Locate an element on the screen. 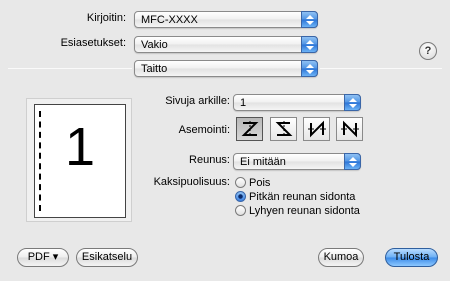  border-value: Ei mitään is located at coordinates (263, 162).